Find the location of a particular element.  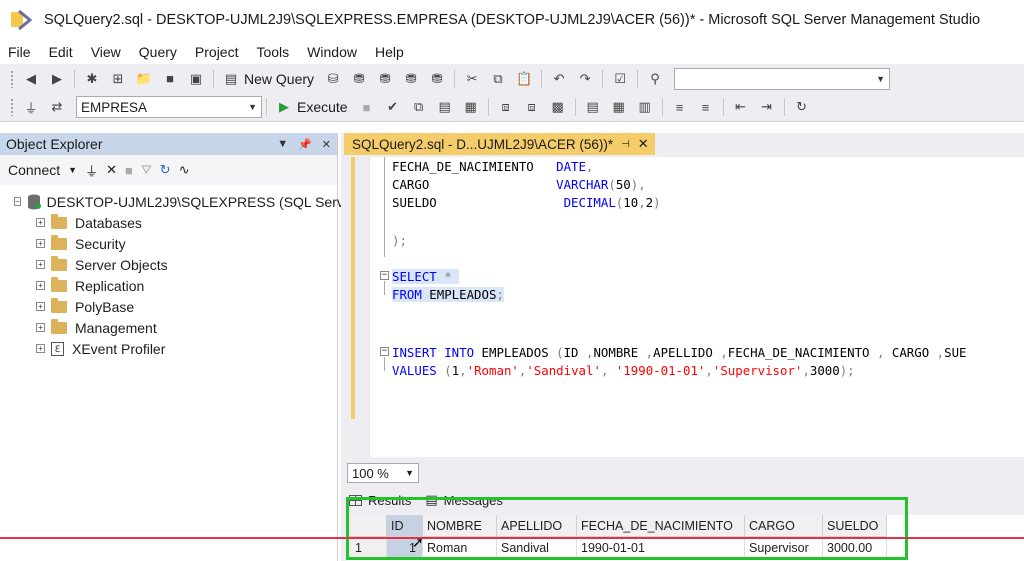

cut-icon: ✂ is located at coordinates (472, 79).